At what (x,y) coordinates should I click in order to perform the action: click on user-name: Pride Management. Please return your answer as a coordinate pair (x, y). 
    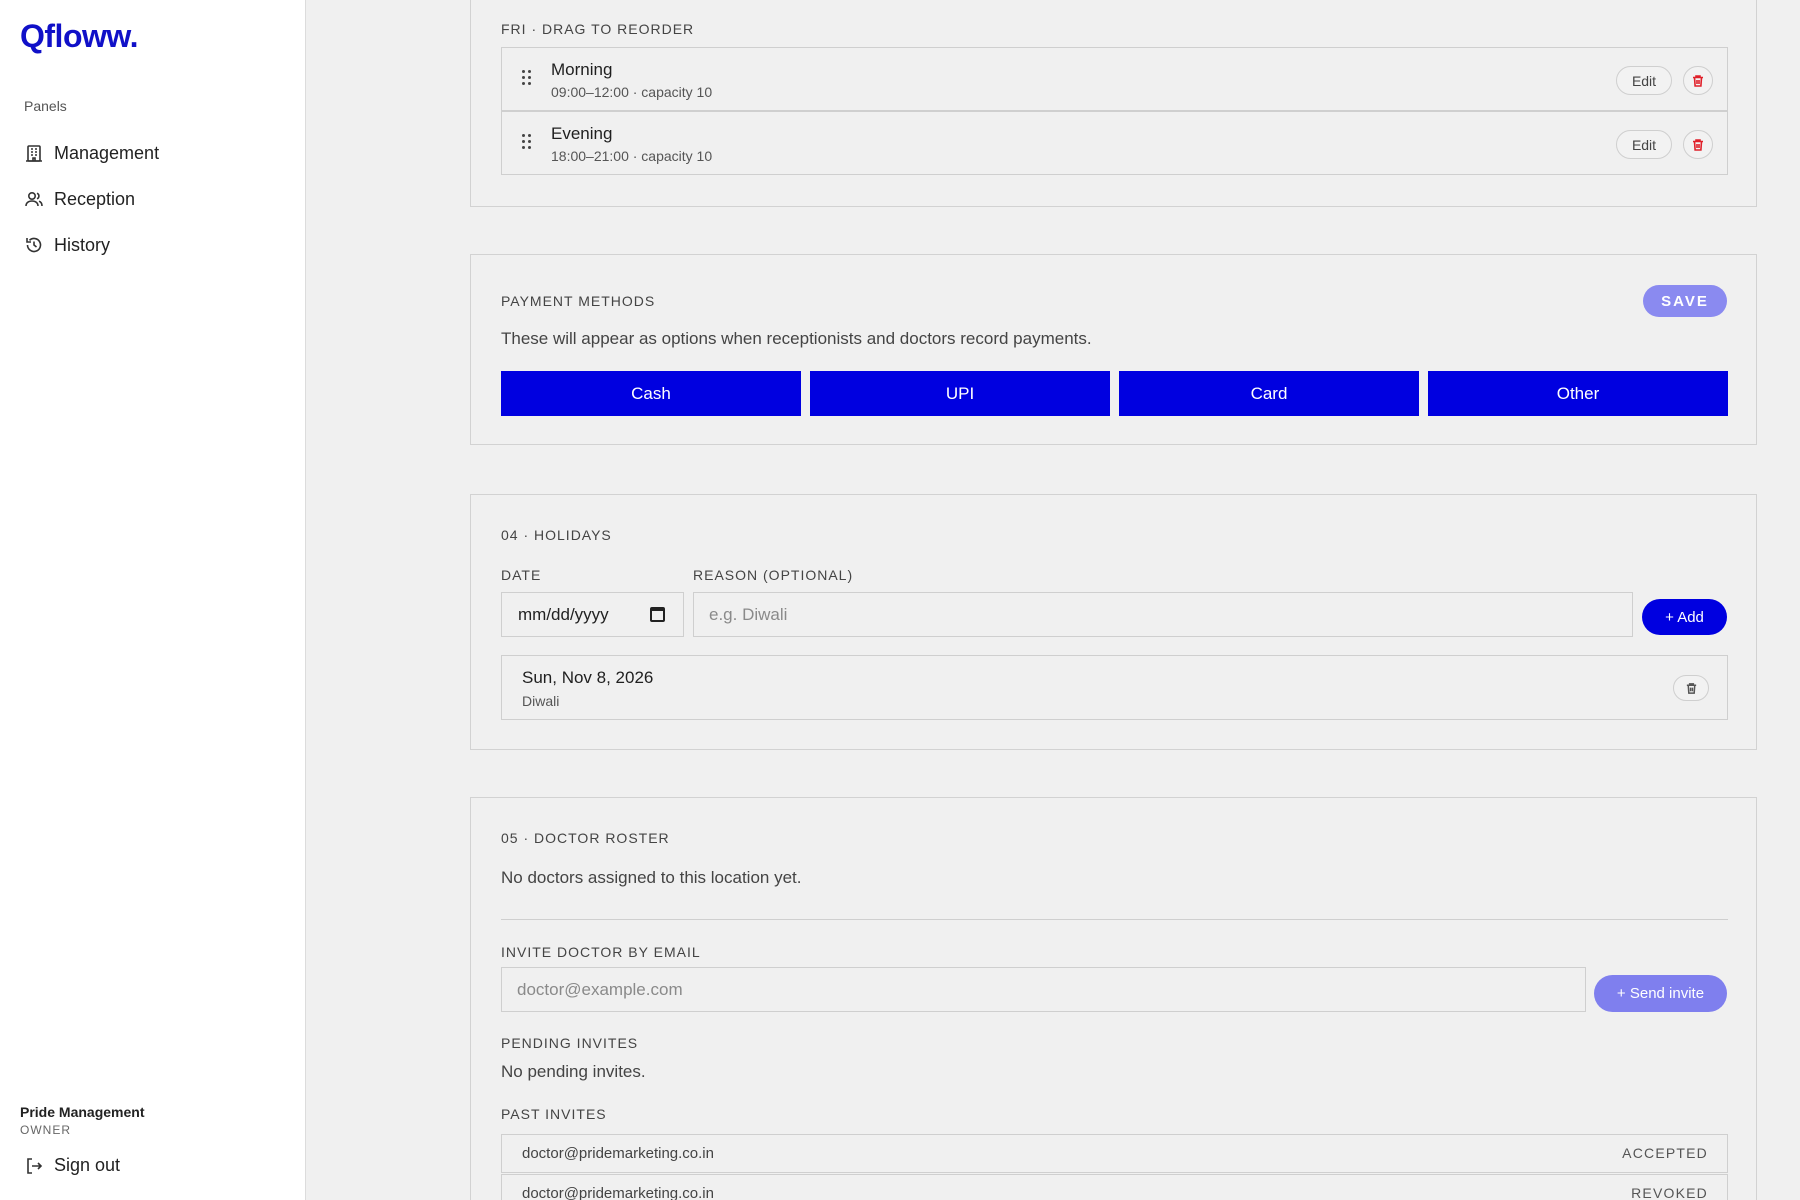
    Looking at the image, I should click on (82, 1112).